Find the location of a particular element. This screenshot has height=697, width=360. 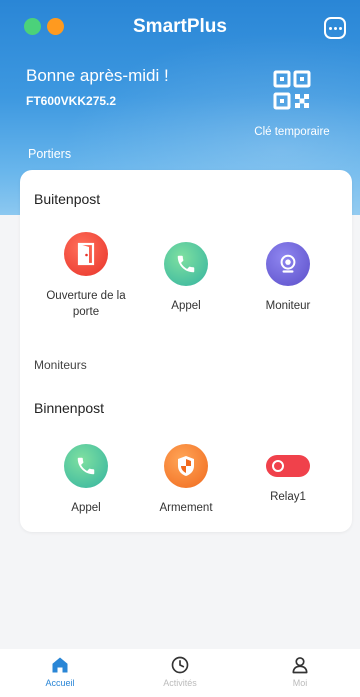

temporary-key-button: Clé temporaire is located at coordinates (292, 104).